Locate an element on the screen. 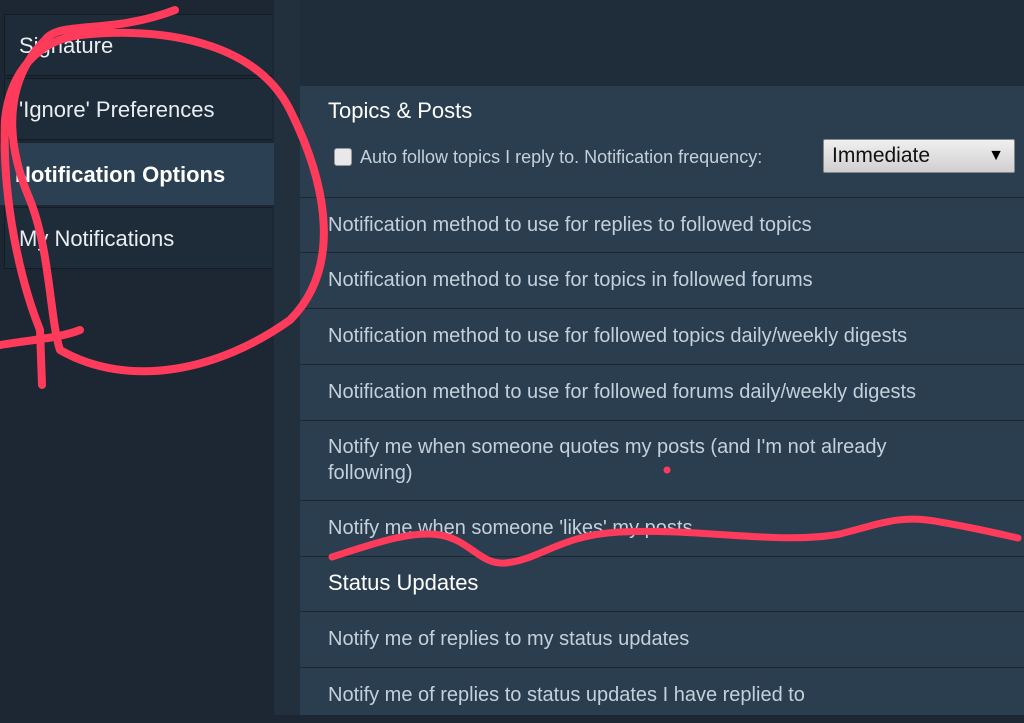  section-title-status-updates: Status Updates is located at coordinates (662, 583).